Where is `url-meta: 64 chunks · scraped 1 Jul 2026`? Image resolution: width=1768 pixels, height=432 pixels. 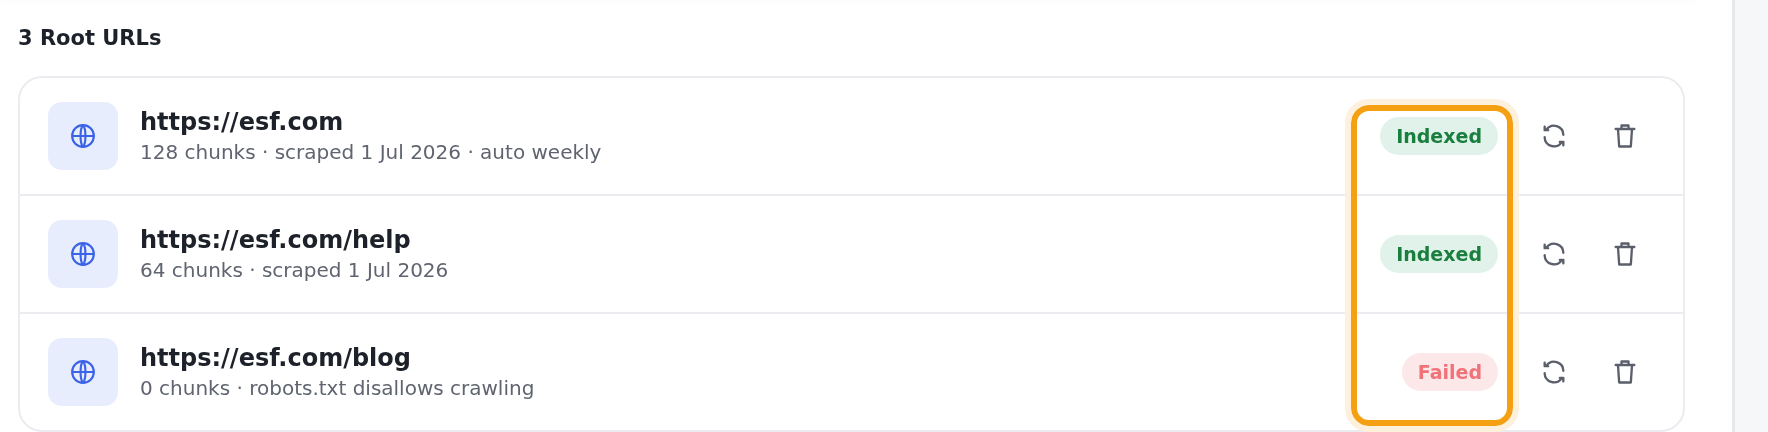 url-meta: 64 chunks · scraped 1 Jul 2026 is located at coordinates (295, 270).